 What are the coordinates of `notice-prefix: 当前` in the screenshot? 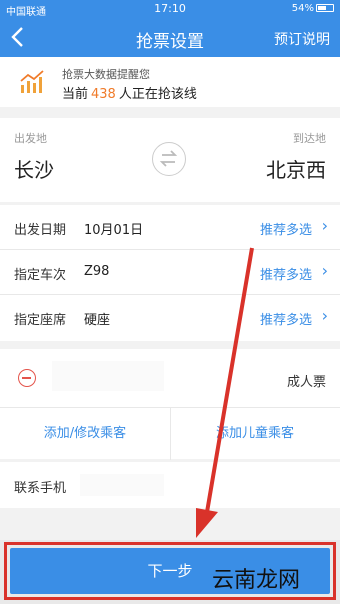 It's located at (75, 94).